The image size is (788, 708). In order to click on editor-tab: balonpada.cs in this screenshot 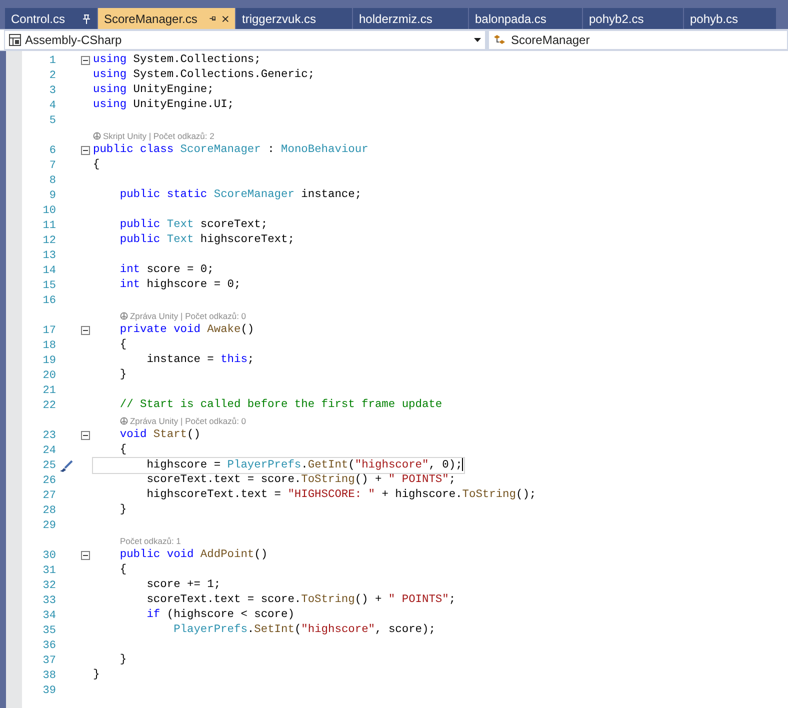, I will do `click(525, 18)`.